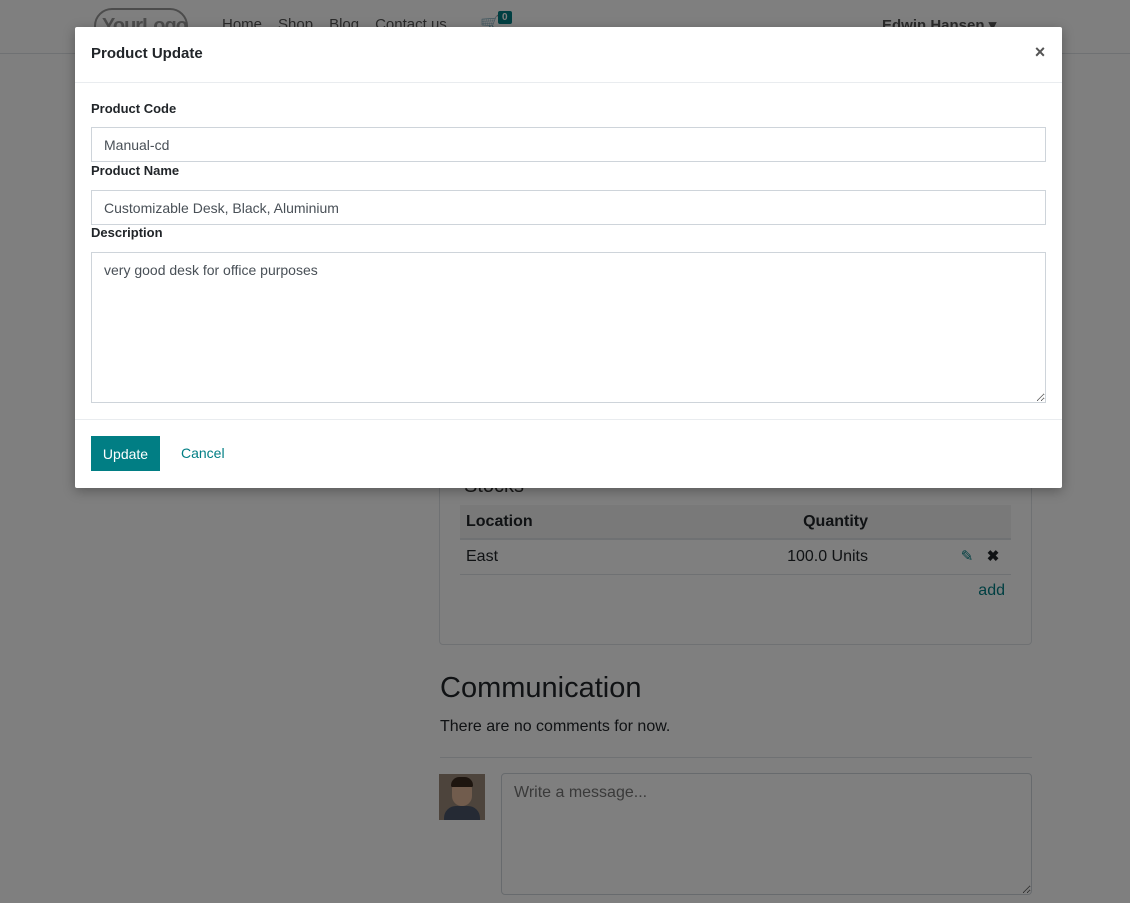  Describe the element at coordinates (135, 170) in the screenshot. I see `product-name-label: Product Name` at that location.